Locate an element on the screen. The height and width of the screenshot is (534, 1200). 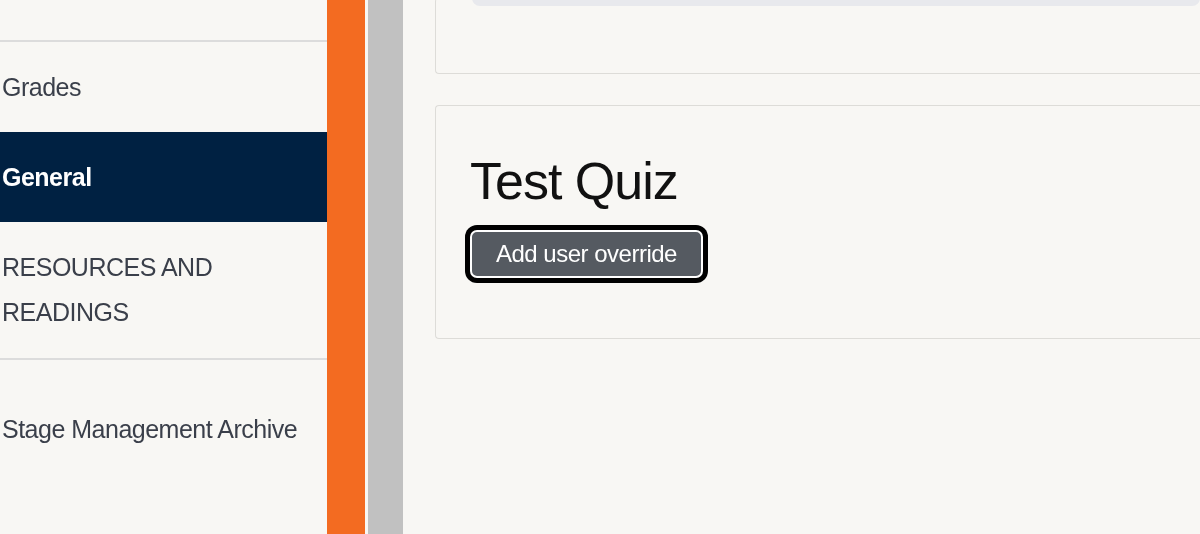
sidebar-item: Grades is located at coordinates (163, 87).